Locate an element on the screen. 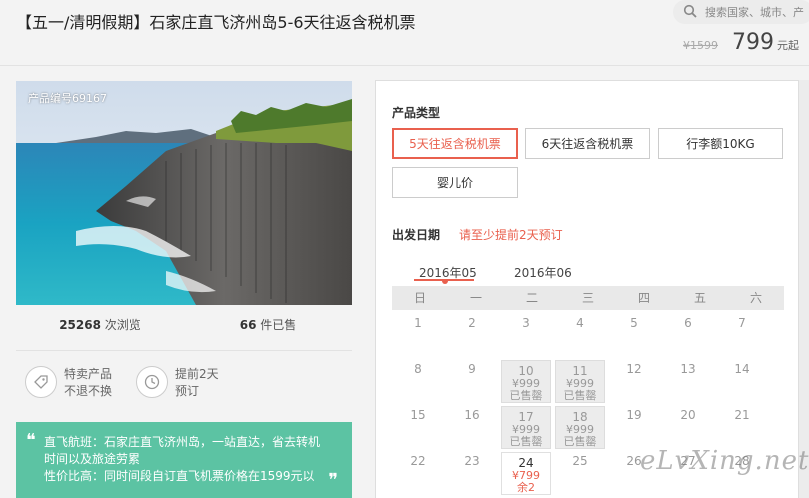 The height and width of the screenshot is (498, 809). weekday: 二 is located at coordinates (531, 298).